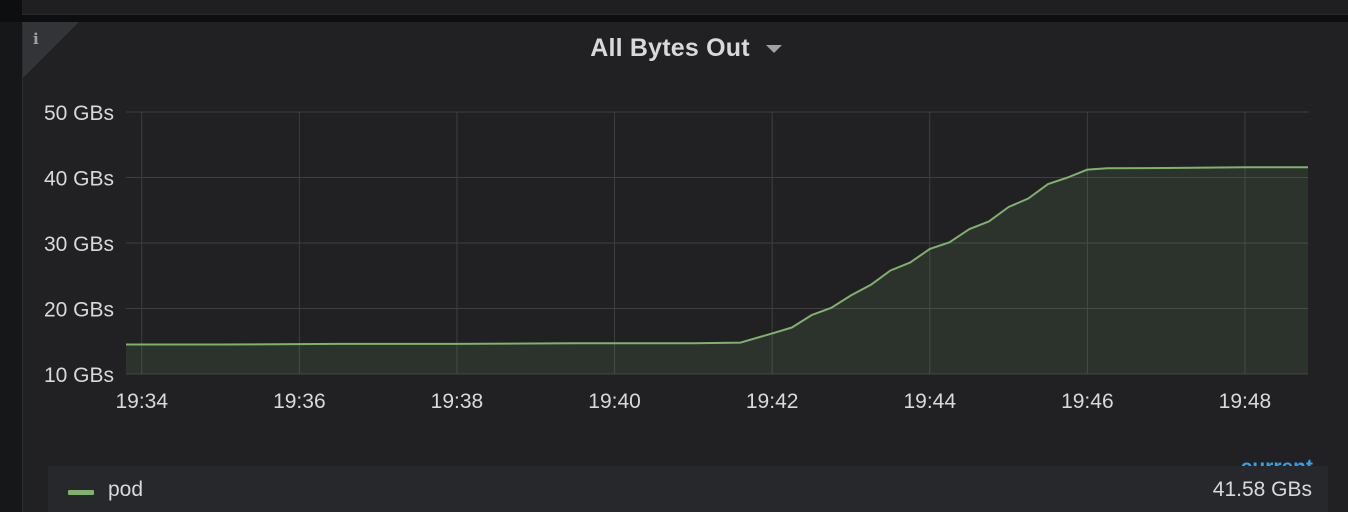  I want to click on y-tick-label: 40 GBs, so click(79, 179).